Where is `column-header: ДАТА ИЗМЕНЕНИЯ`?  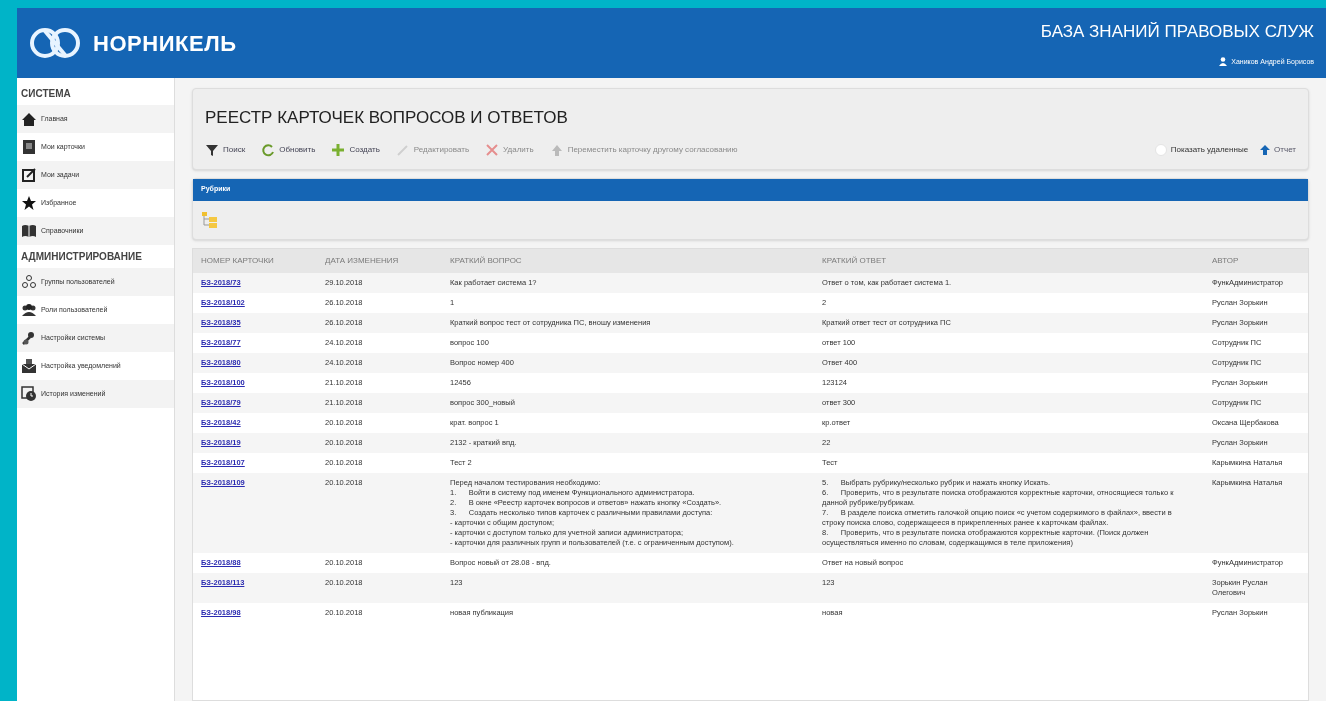 column-header: ДАТА ИЗМЕНЕНИЯ is located at coordinates (379, 260).